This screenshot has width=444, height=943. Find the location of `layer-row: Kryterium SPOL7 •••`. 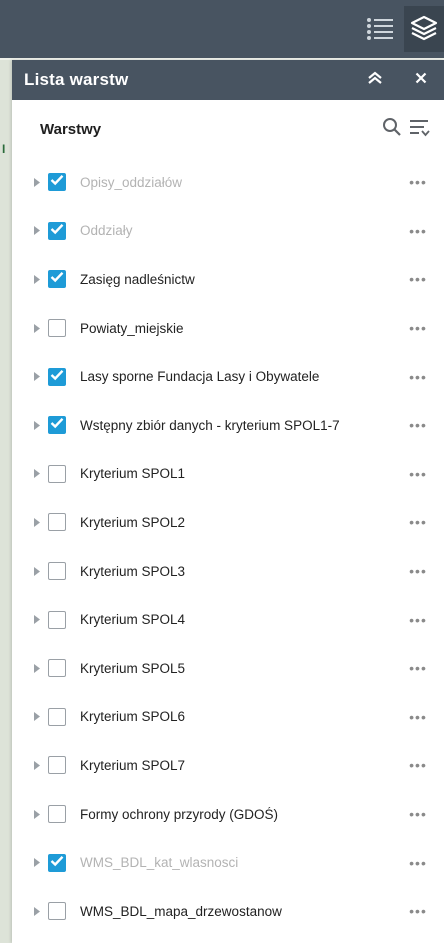

layer-row: Kryterium SPOL7 ••• is located at coordinates (228, 765).